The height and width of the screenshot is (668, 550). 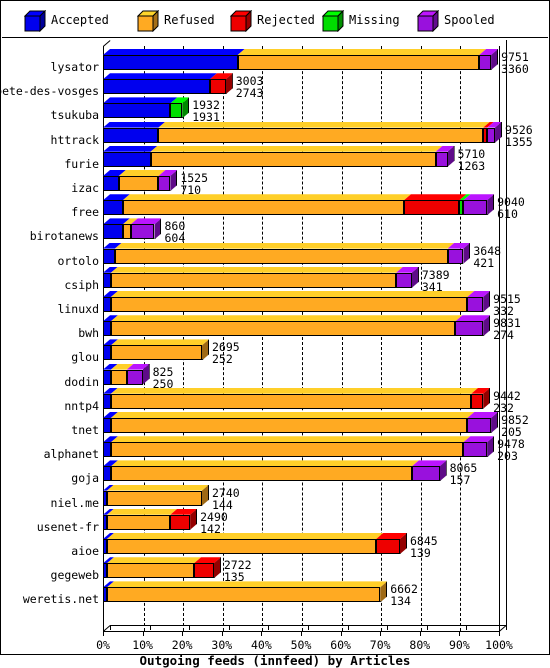 I want to click on x-axis-tick-label: 50%, so click(x=301, y=645).